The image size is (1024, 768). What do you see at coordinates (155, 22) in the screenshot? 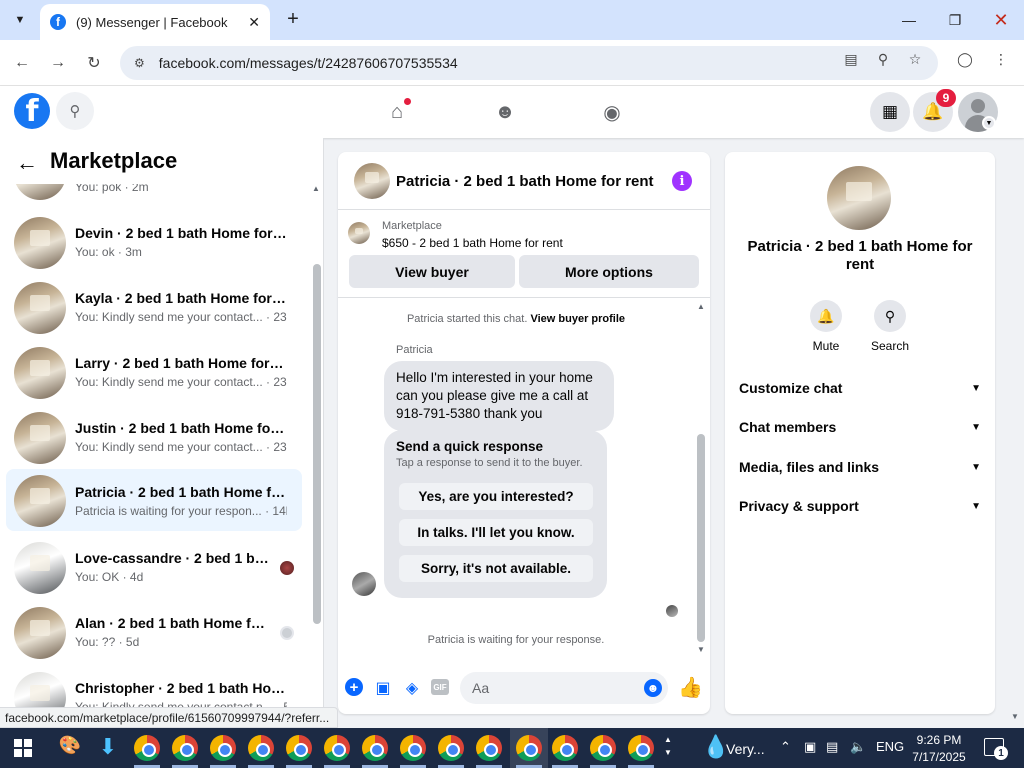
I see `browser-tab: f (9) Messenger | Facebook ✕` at bounding box center [155, 22].